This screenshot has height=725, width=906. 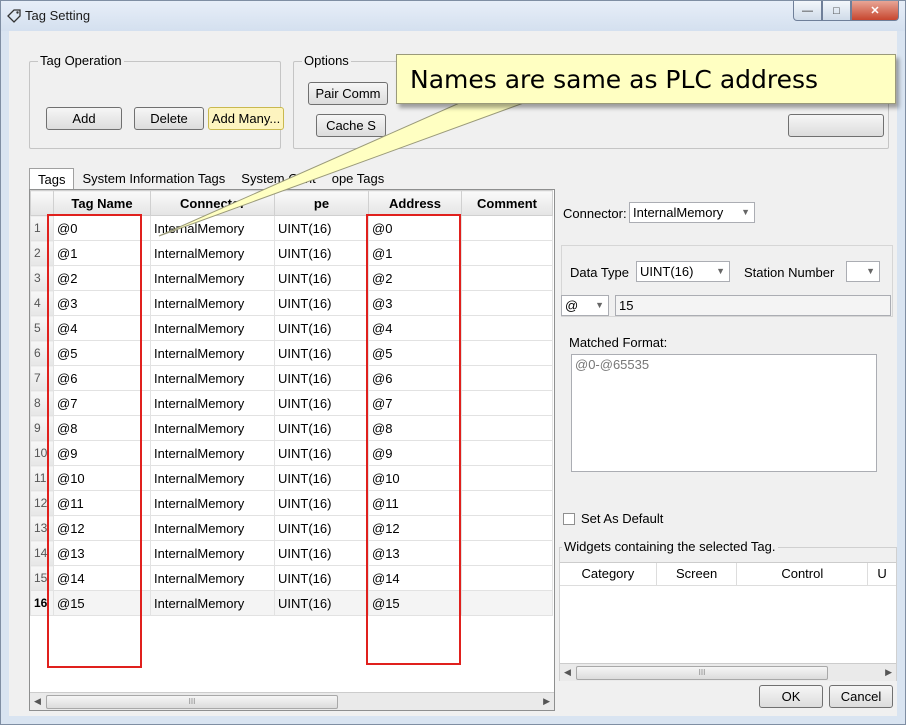 I want to click on tag-operation-label: Tag Operation, so click(x=81, y=60).